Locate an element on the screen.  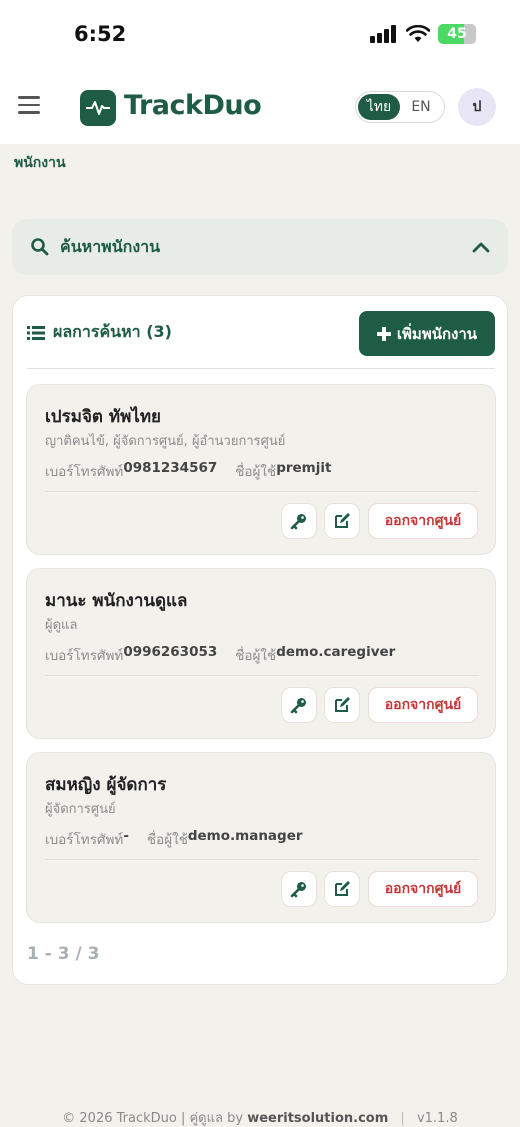
battery-level: 45 is located at coordinates (457, 34).